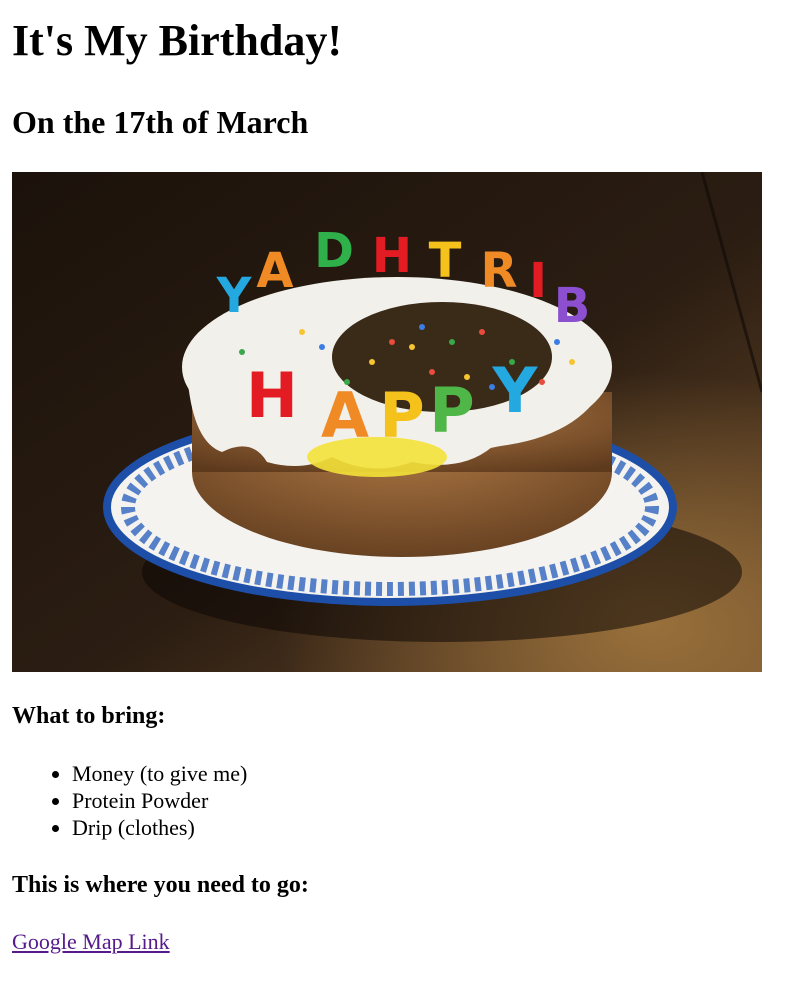 The height and width of the screenshot is (981, 787). What do you see at coordinates (572, 306) in the screenshot?
I see `candle-letter: B` at bounding box center [572, 306].